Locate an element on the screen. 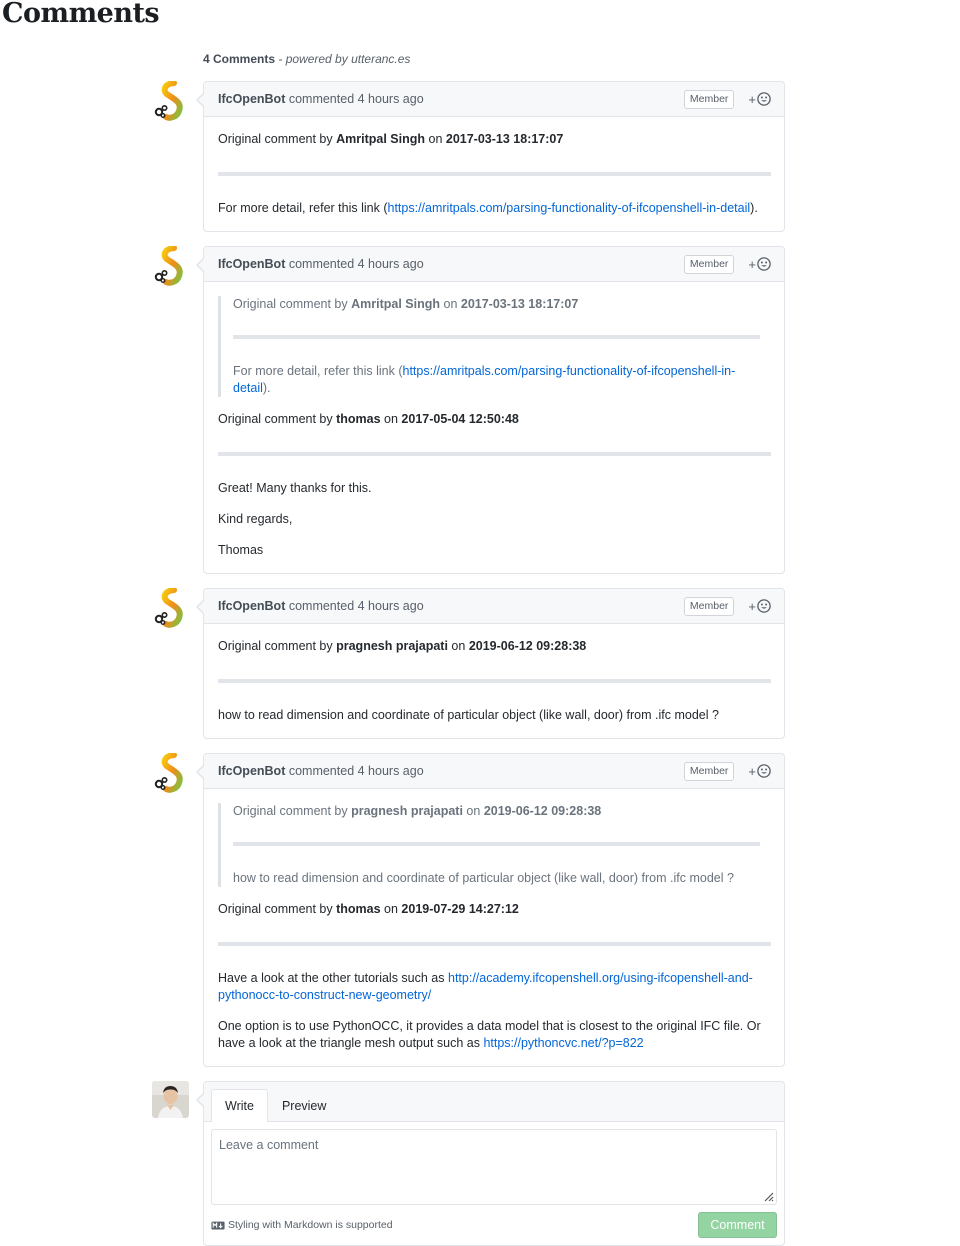  original-author: thomas is located at coordinates (358, 909).